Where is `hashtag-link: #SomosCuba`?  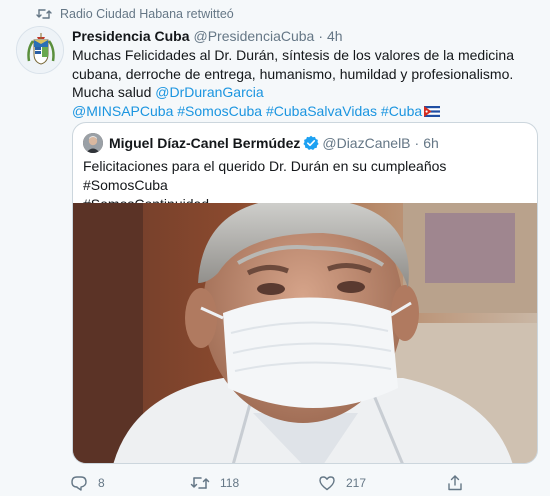
hashtag-link: #SomosCuba is located at coordinates (219, 111).